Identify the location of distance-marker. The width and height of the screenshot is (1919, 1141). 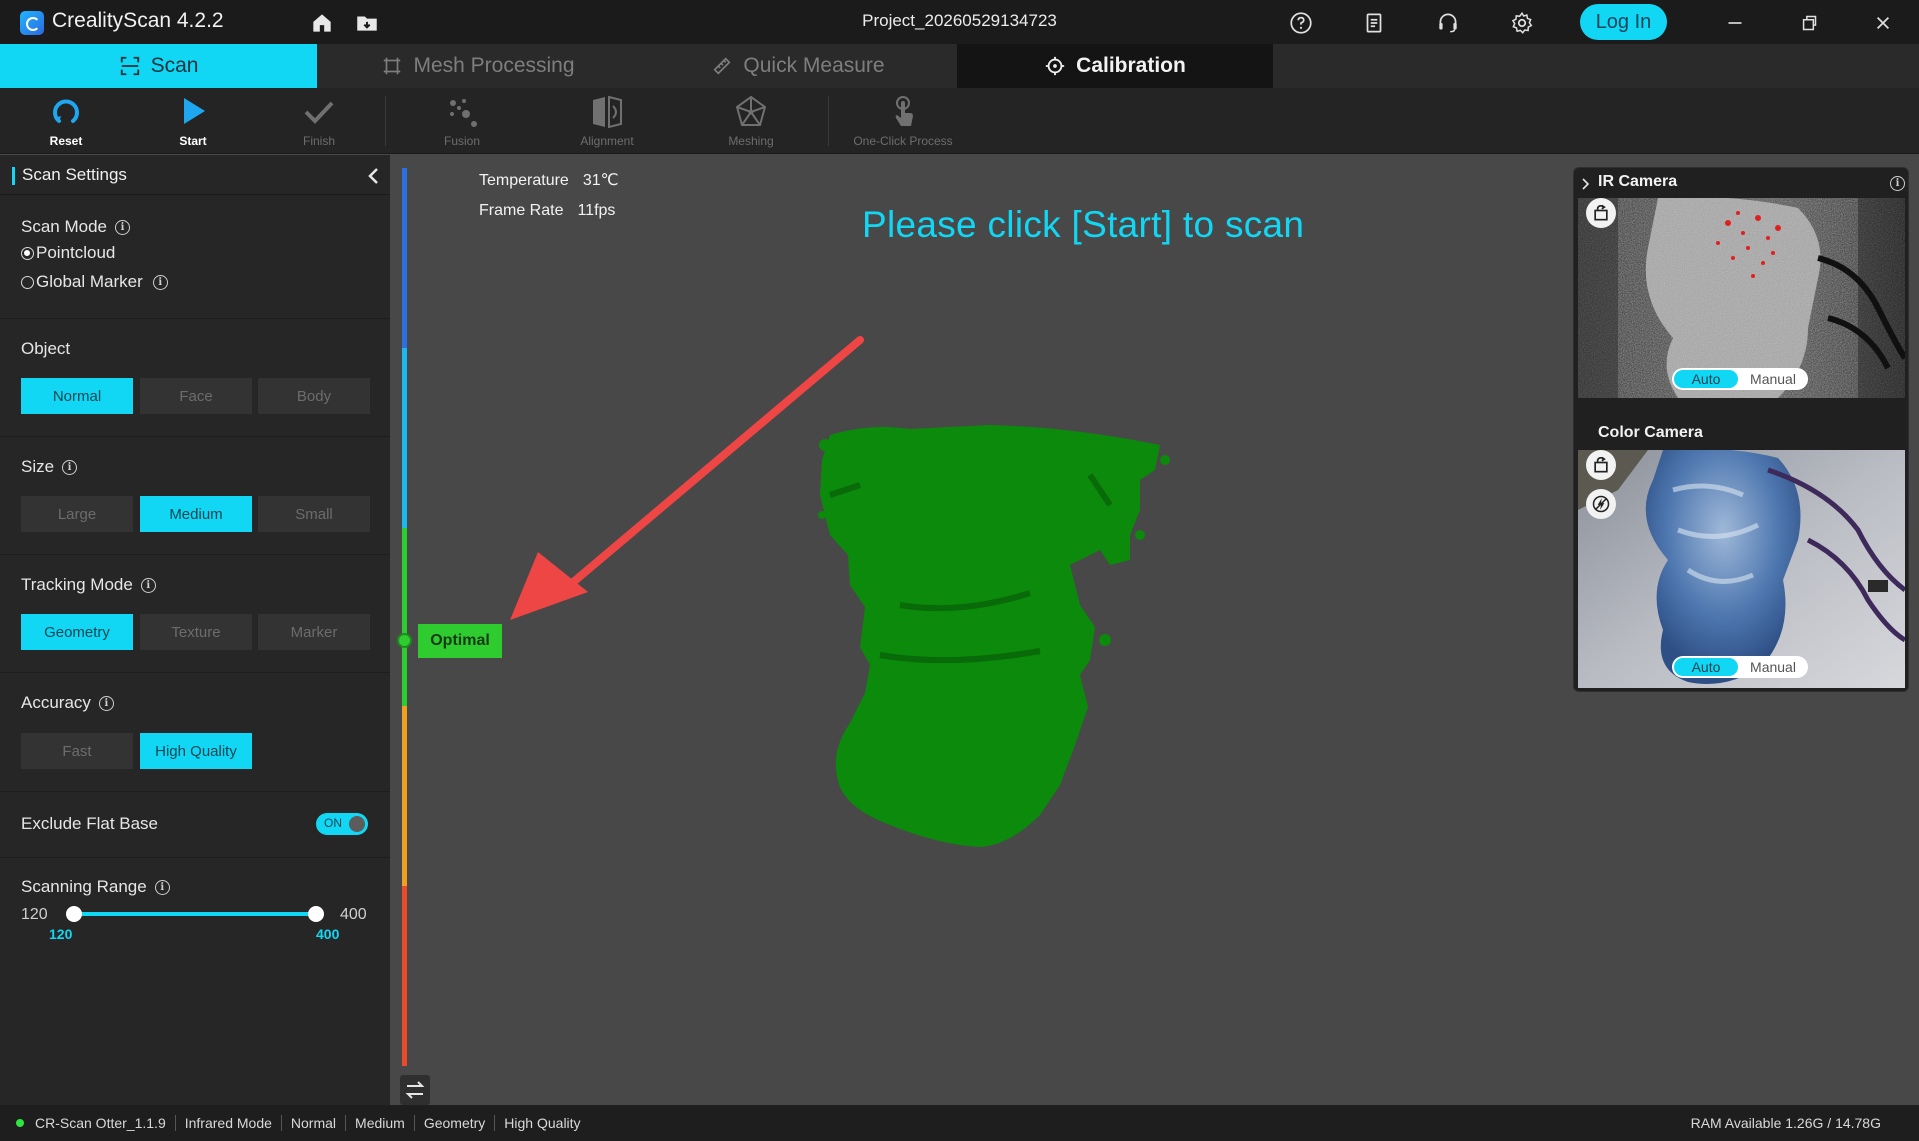
(404, 640).